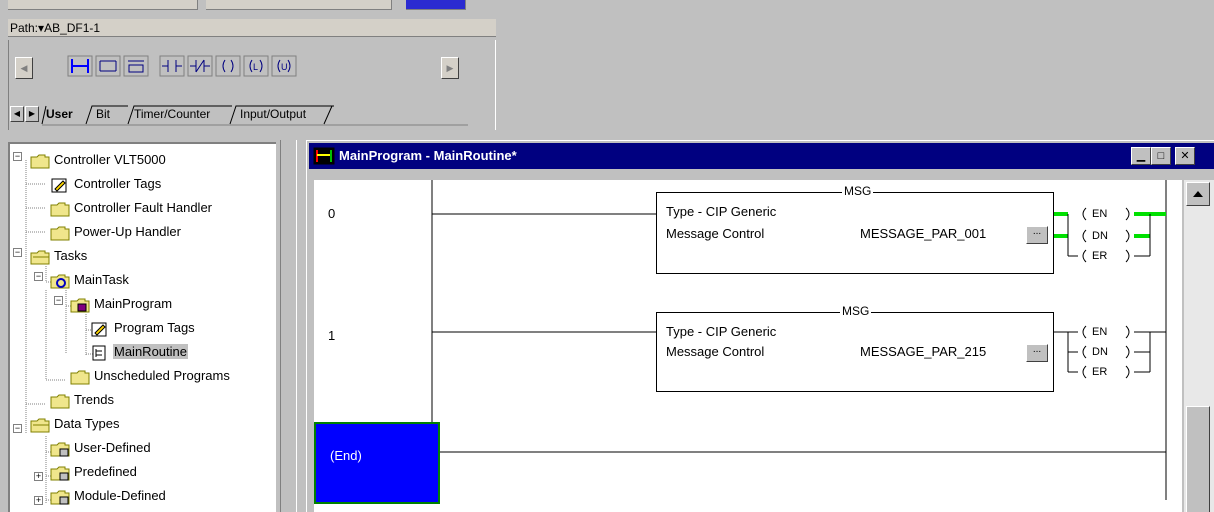 This screenshot has height=512, width=1214. I want to click on tree-item-power-up-handler: Power-Up Handler, so click(116, 232).